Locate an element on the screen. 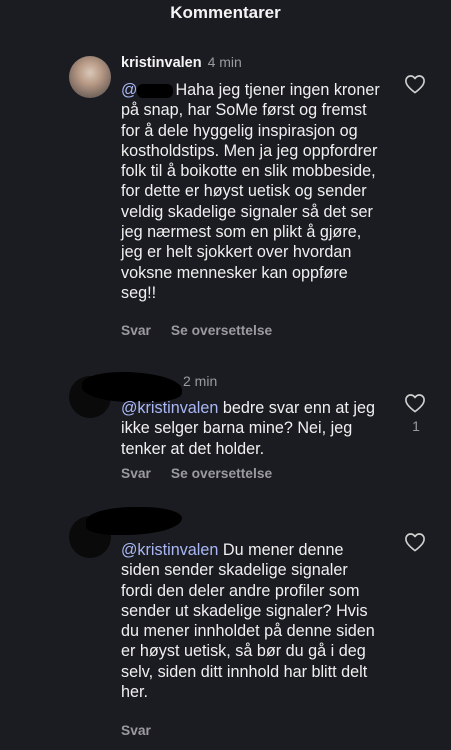 The width and height of the screenshot is (451, 750). timestamp: 4 min is located at coordinates (224, 62).